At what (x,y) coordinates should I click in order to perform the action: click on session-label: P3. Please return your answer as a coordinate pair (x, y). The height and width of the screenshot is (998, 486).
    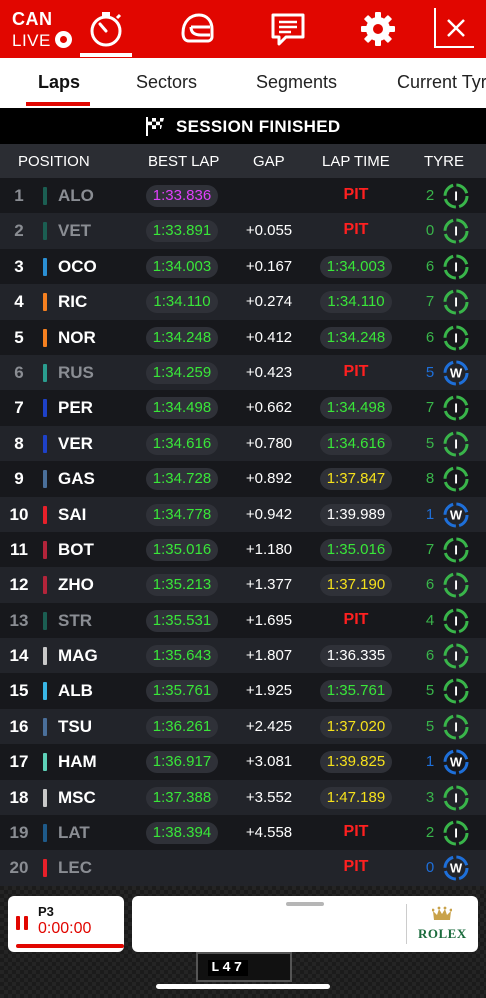
    Looking at the image, I should click on (46, 911).